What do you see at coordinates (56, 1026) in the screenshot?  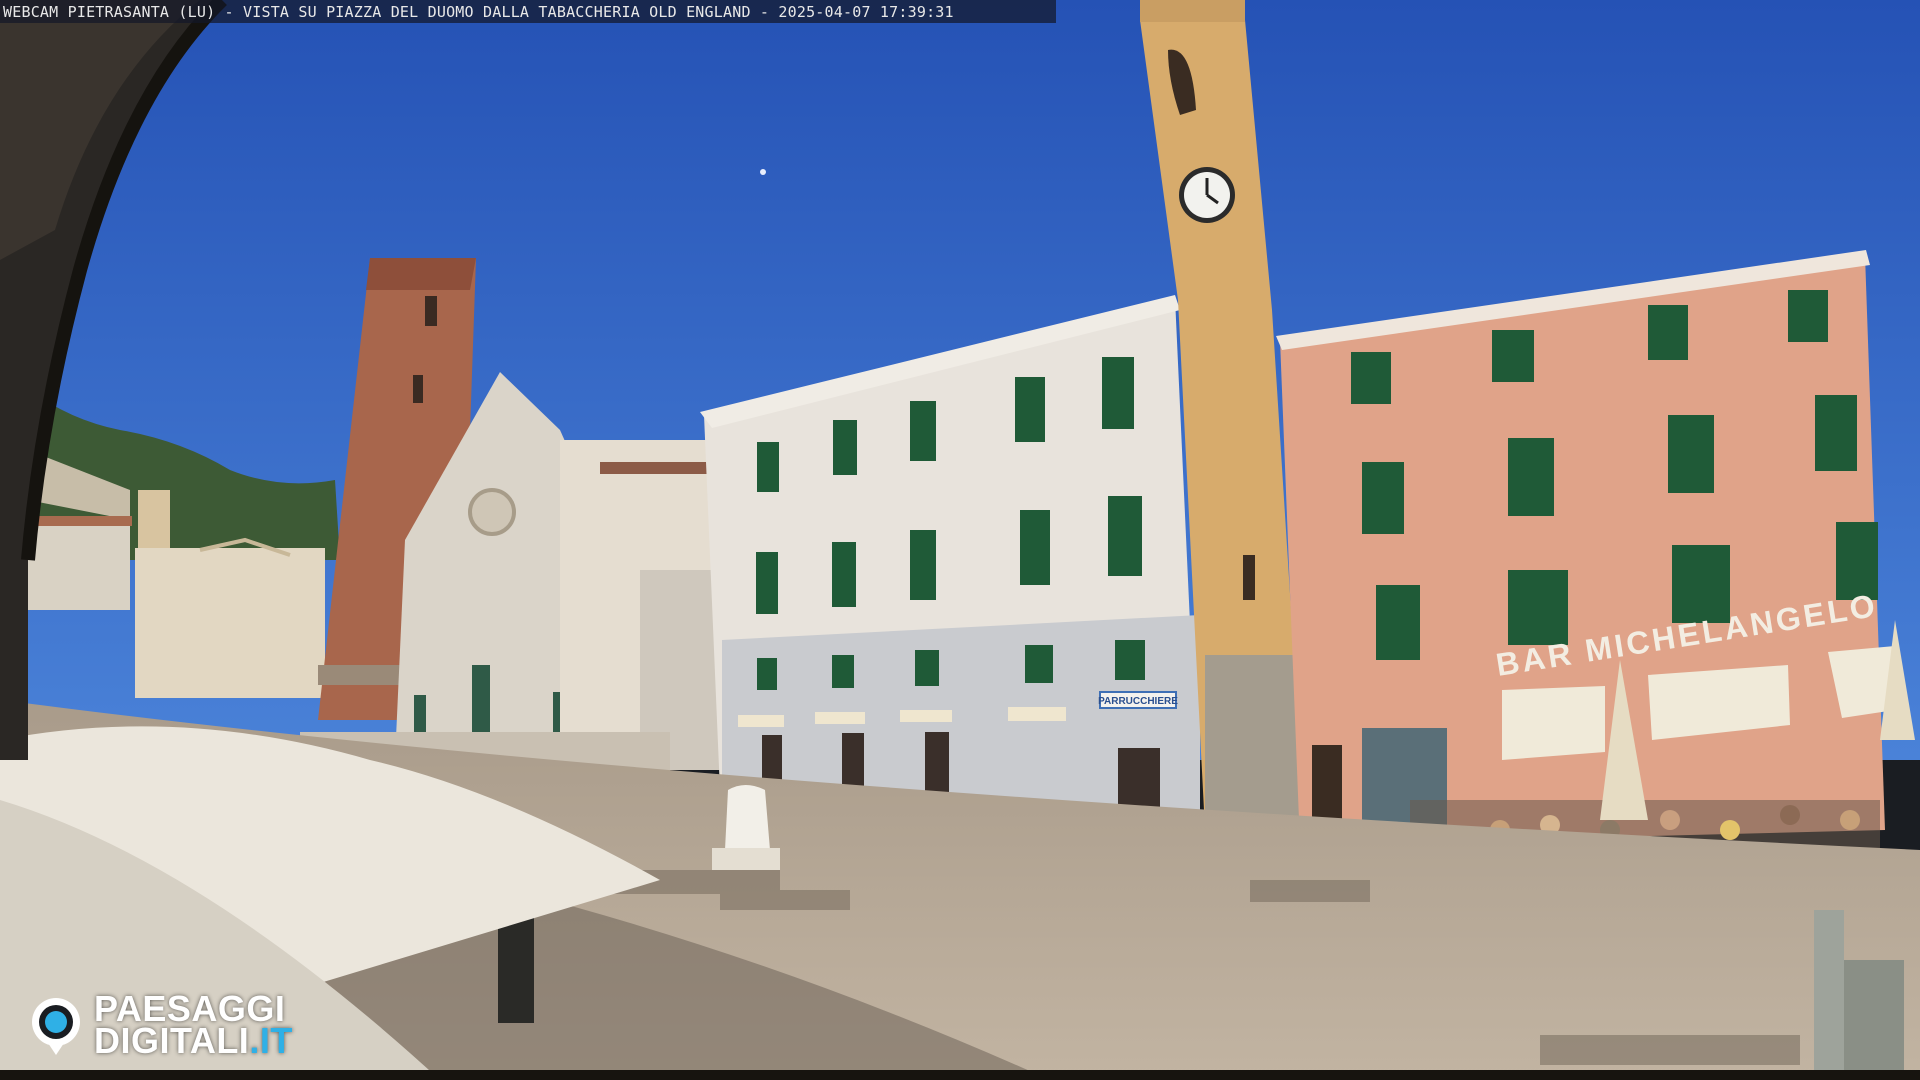 I see `eye-logo-icon` at bounding box center [56, 1026].